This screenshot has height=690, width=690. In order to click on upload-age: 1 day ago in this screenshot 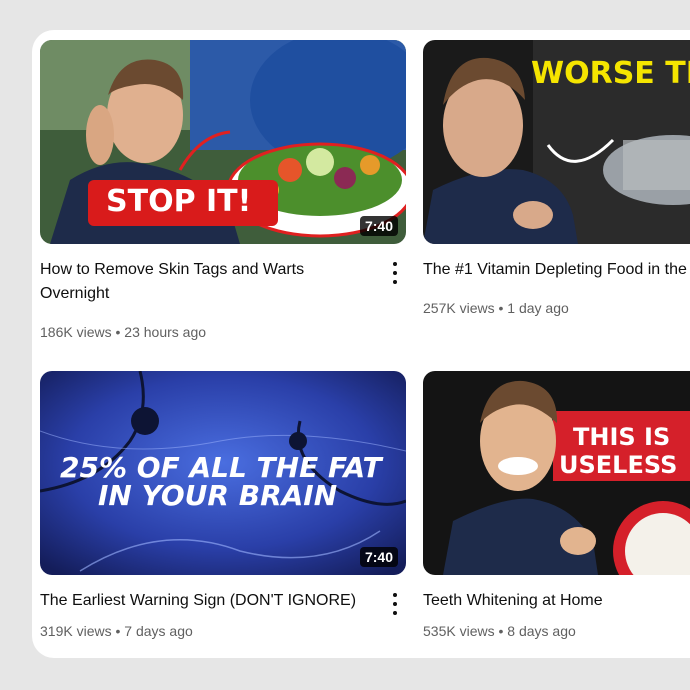, I will do `click(538, 308)`.